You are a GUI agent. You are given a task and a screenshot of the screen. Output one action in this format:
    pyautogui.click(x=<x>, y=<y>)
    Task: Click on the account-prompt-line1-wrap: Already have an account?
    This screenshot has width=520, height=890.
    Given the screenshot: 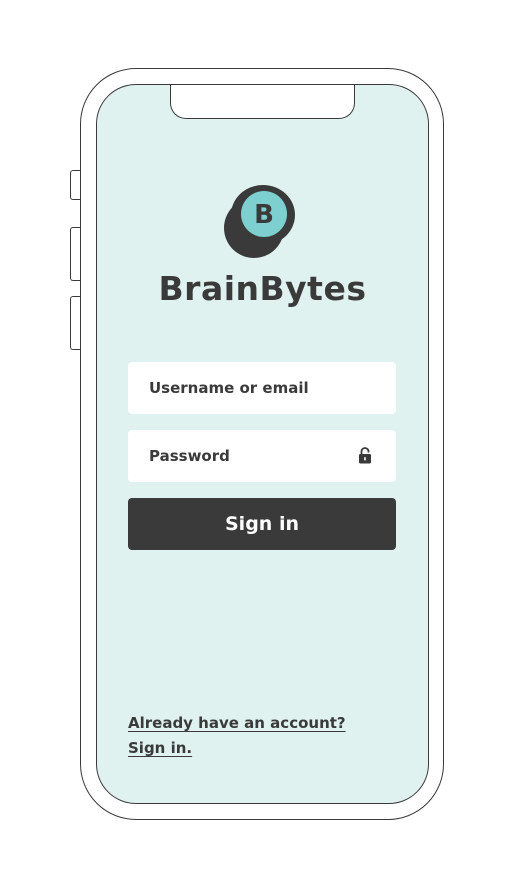 What is the action you would take?
    pyautogui.click(x=237, y=723)
    